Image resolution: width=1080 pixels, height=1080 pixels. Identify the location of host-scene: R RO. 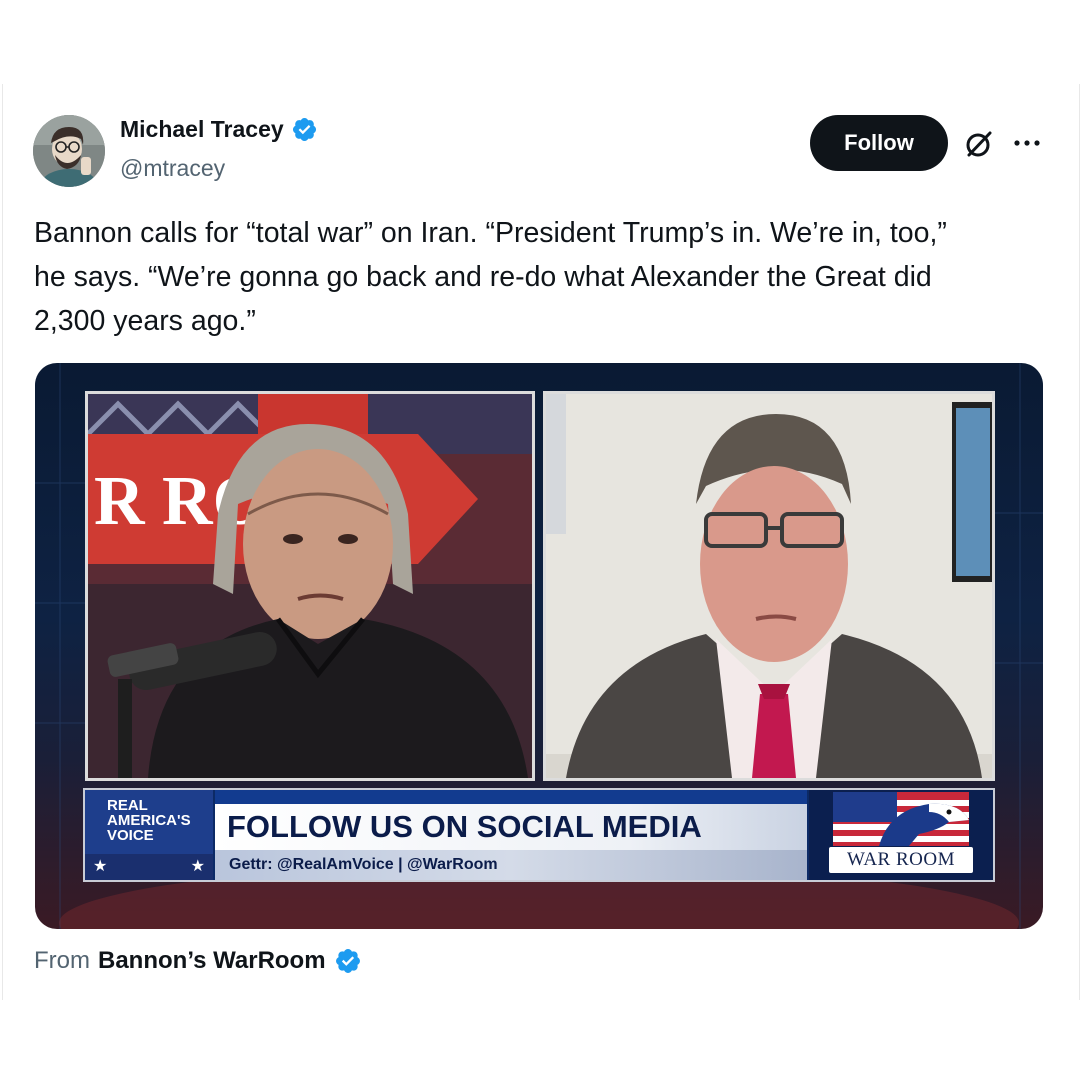
(310, 586).